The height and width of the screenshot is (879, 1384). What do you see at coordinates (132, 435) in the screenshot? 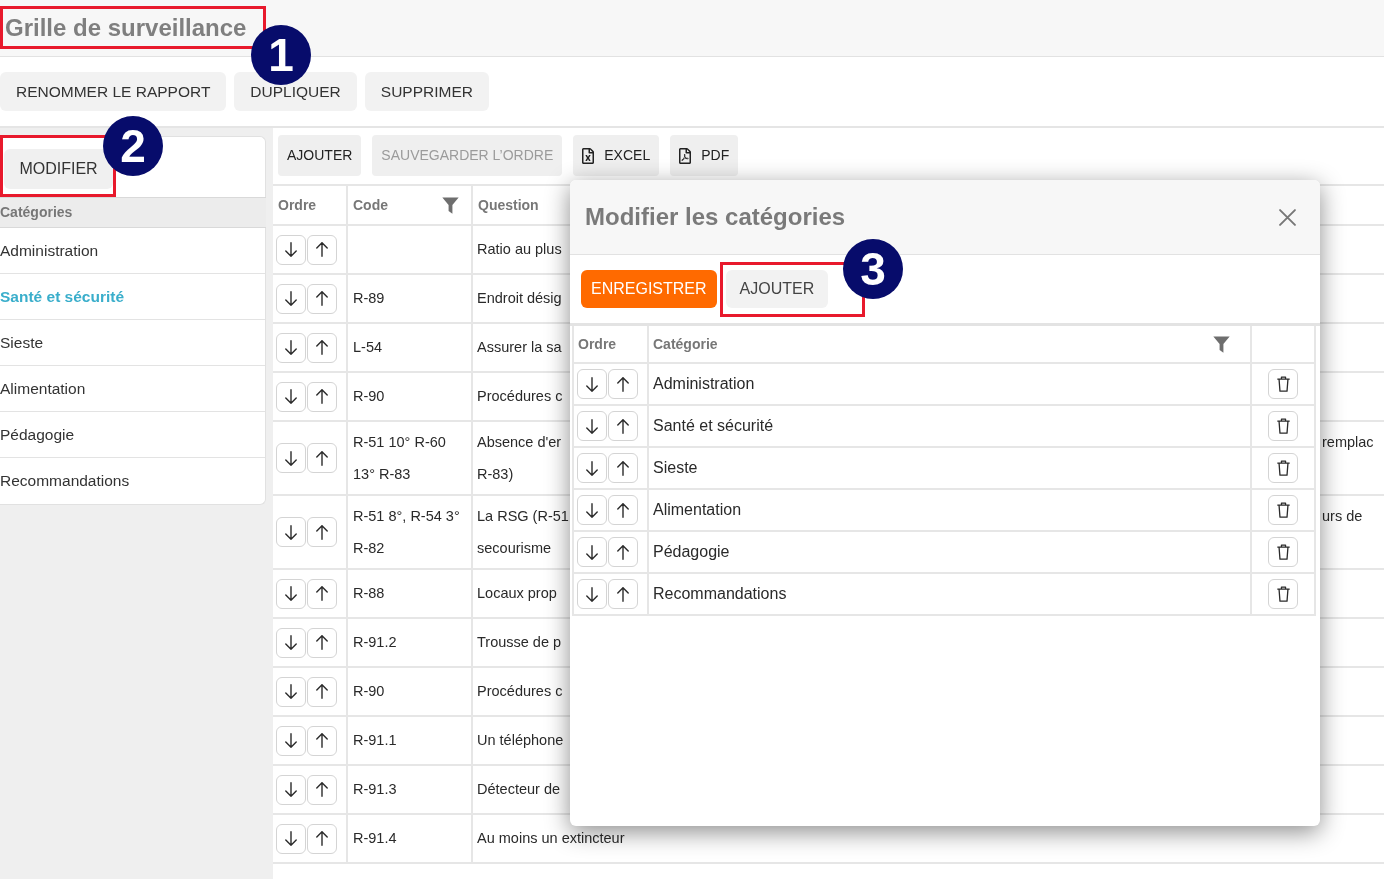
I see `category-item: Pédagogie` at bounding box center [132, 435].